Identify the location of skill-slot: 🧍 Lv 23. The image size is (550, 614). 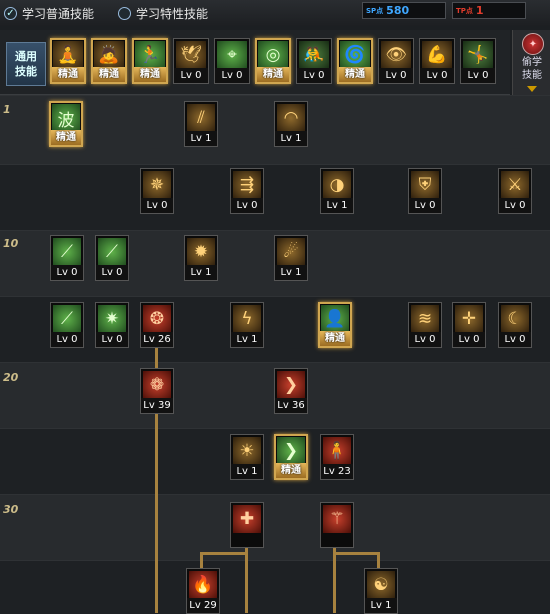
(337, 457).